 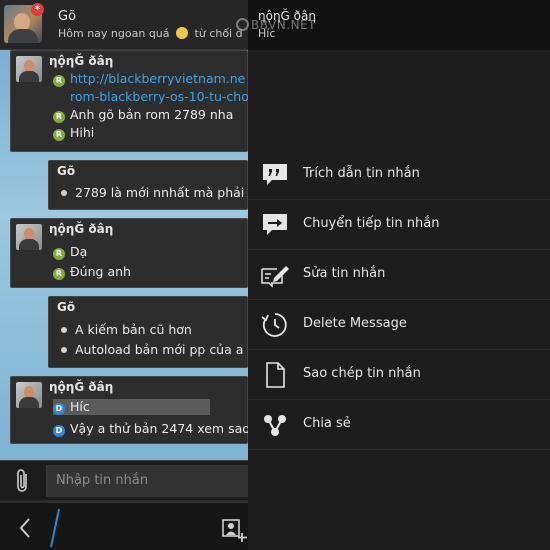 What do you see at coordinates (124, 25) in the screenshot?
I see `chat-header: * Gõ Hôm nay ngoan quá từ chối đ` at bounding box center [124, 25].